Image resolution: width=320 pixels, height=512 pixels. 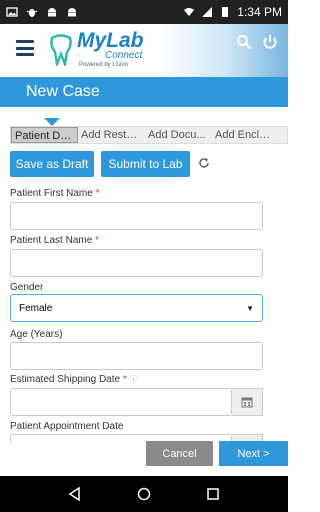 I want to click on info-icon: ⓘ, so click(x=134, y=379).